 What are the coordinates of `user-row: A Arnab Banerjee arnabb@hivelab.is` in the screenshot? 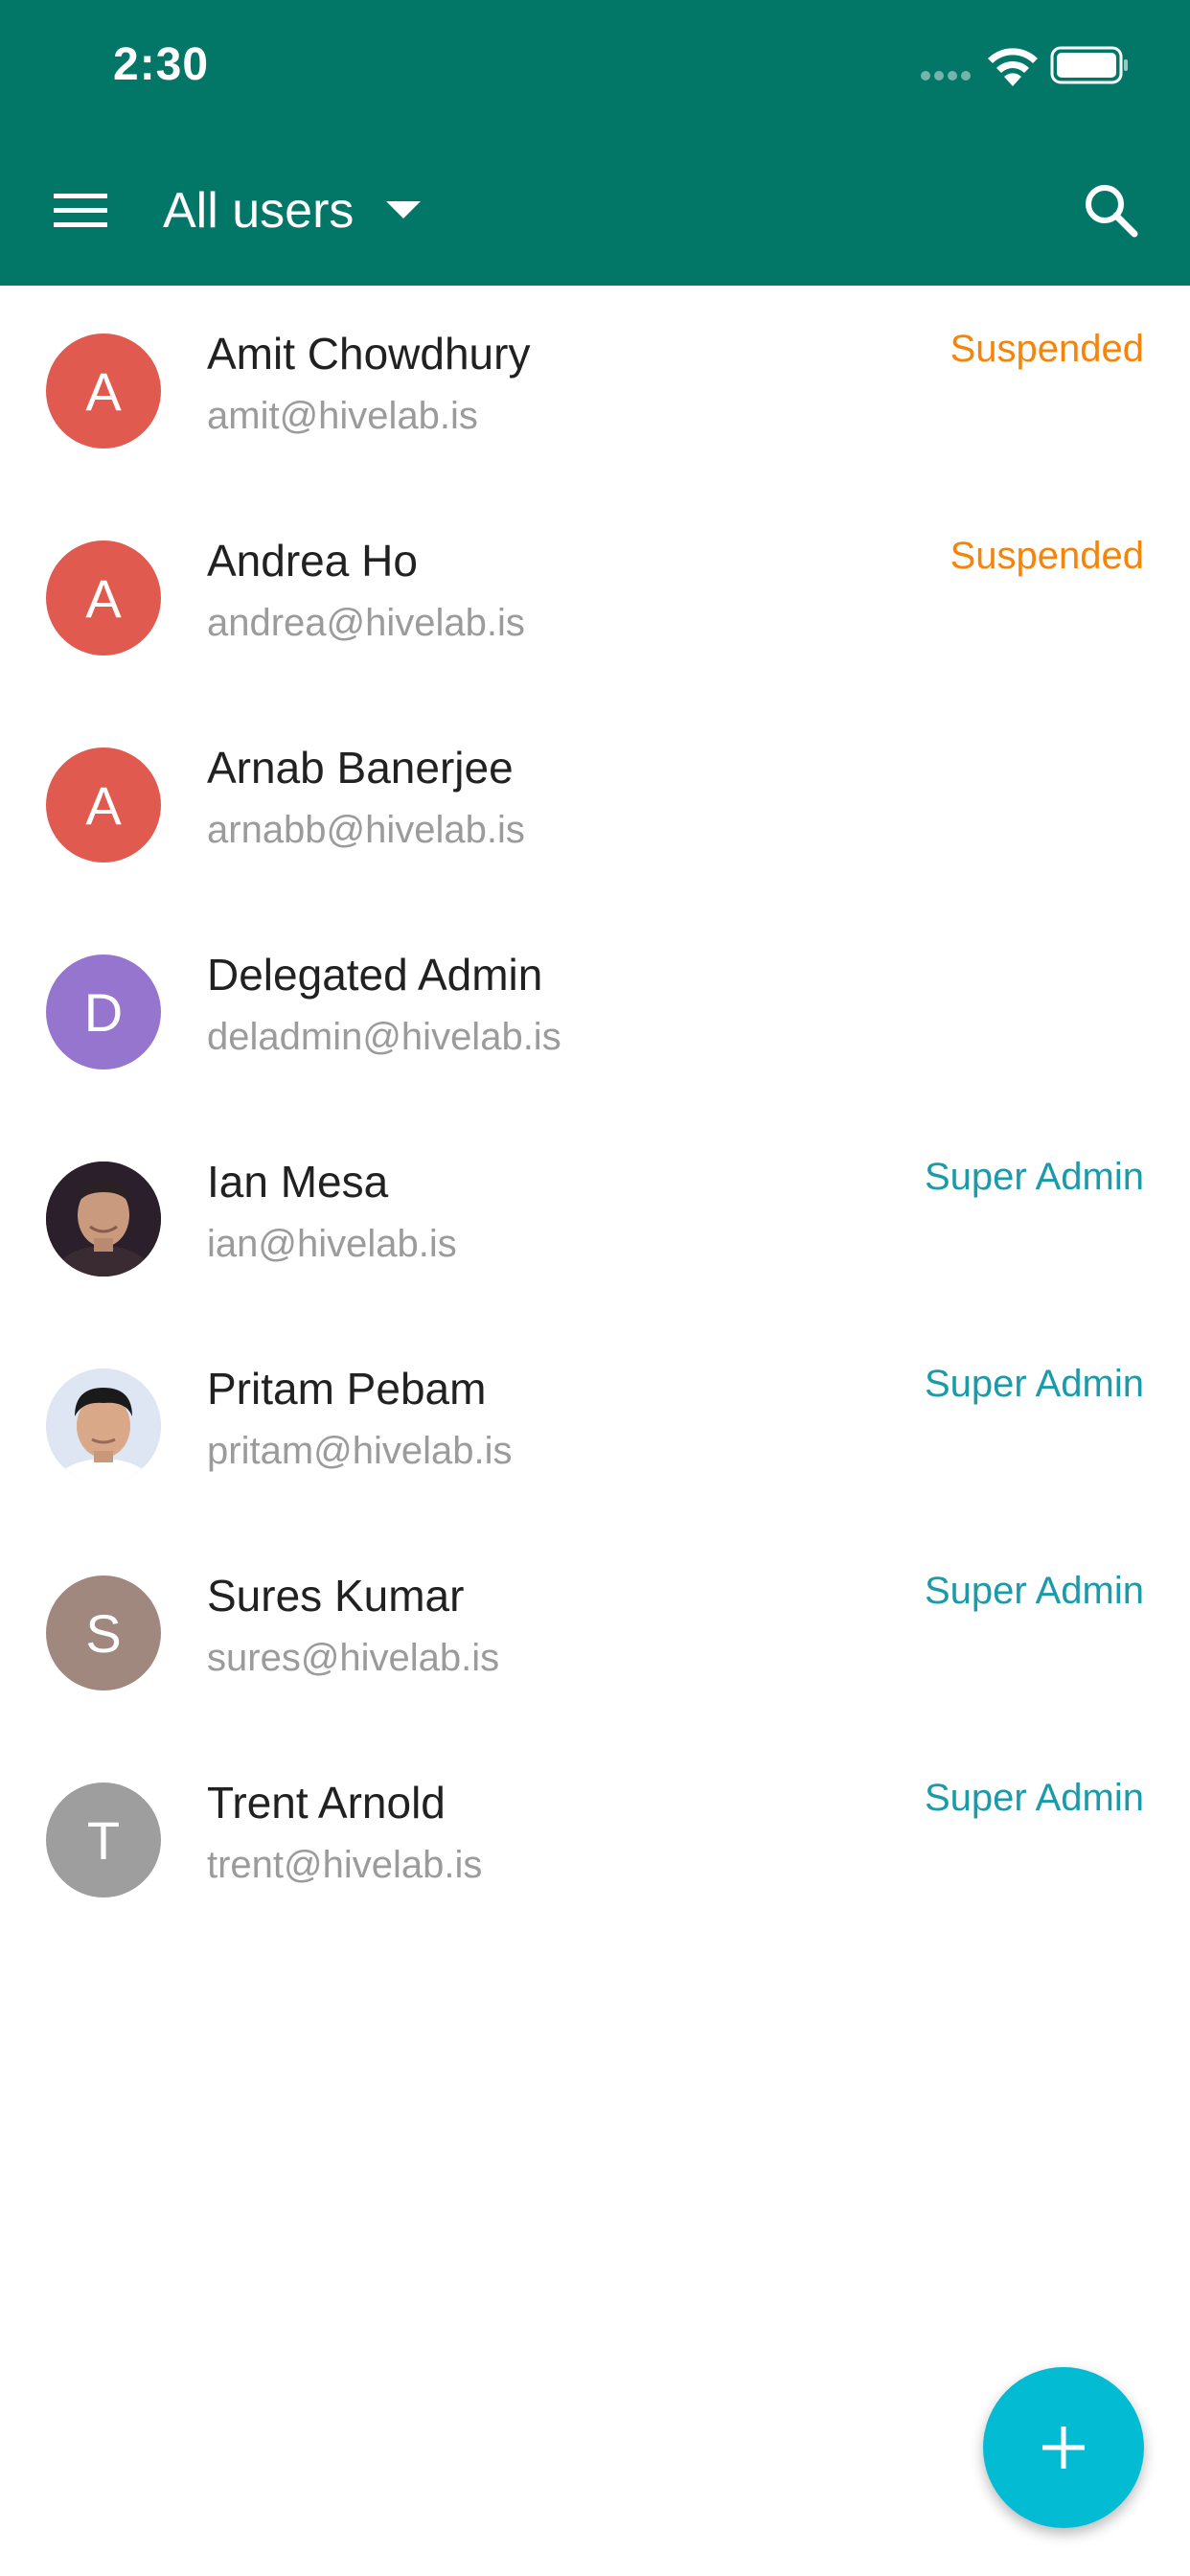 It's located at (595, 803).